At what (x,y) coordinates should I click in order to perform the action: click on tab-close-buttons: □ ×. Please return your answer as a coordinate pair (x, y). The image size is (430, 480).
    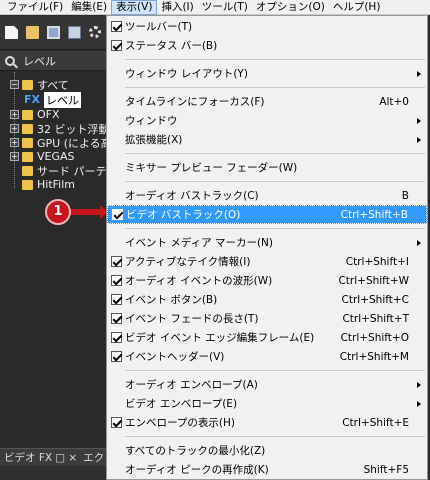
    Looking at the image, I should click on (66, 458).